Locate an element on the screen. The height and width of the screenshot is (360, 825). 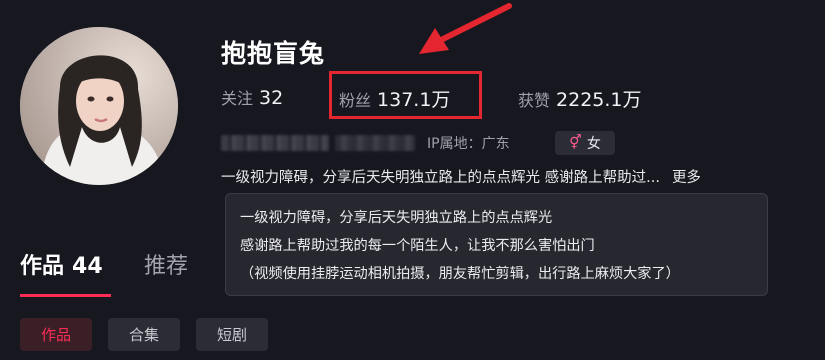
female-symbol-icon: ⚥ is located at coordinates (575, 143).